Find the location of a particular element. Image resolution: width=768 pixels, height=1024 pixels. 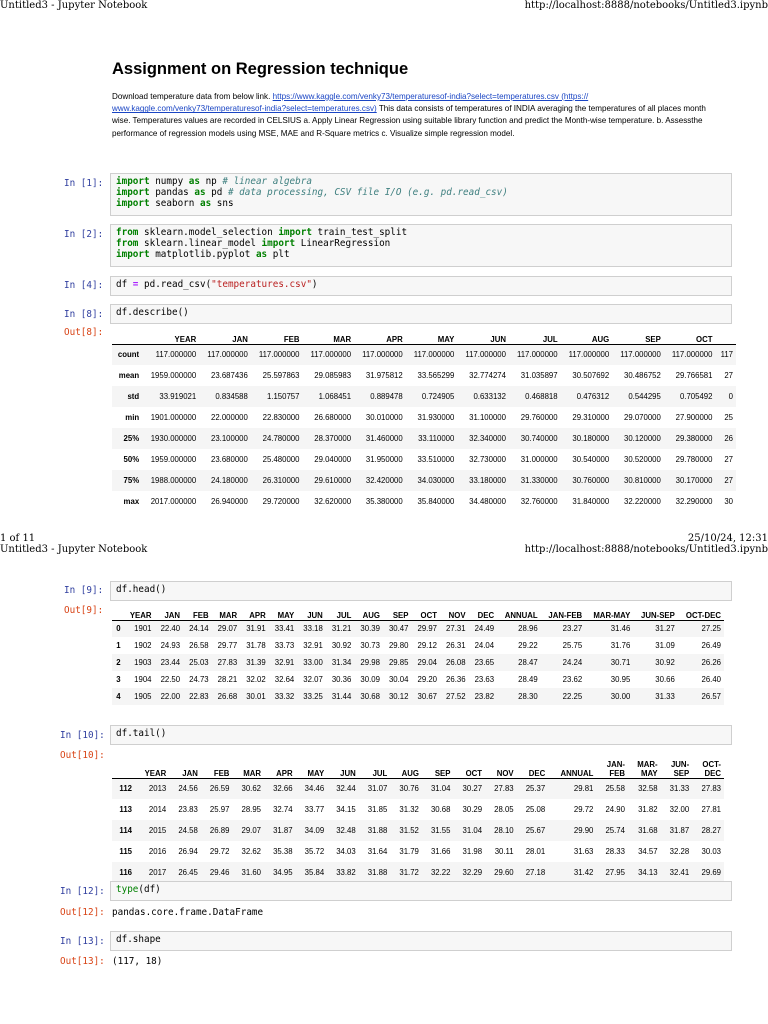

row-index: max is located at coordinates (131, 501).